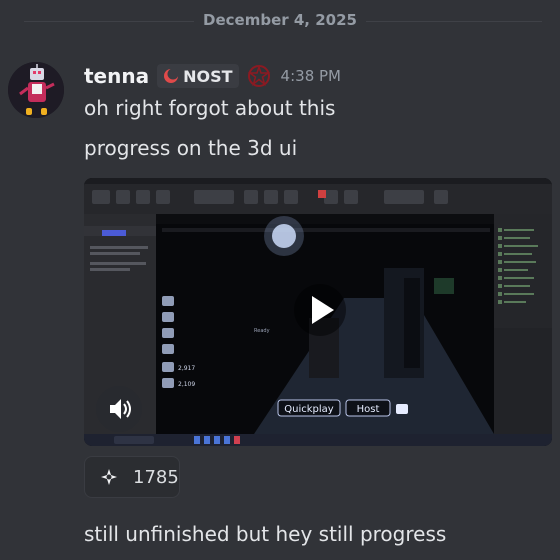 The height and width of the screenshot is (560, 560). I want to click on role-icon, so click(259, 76).